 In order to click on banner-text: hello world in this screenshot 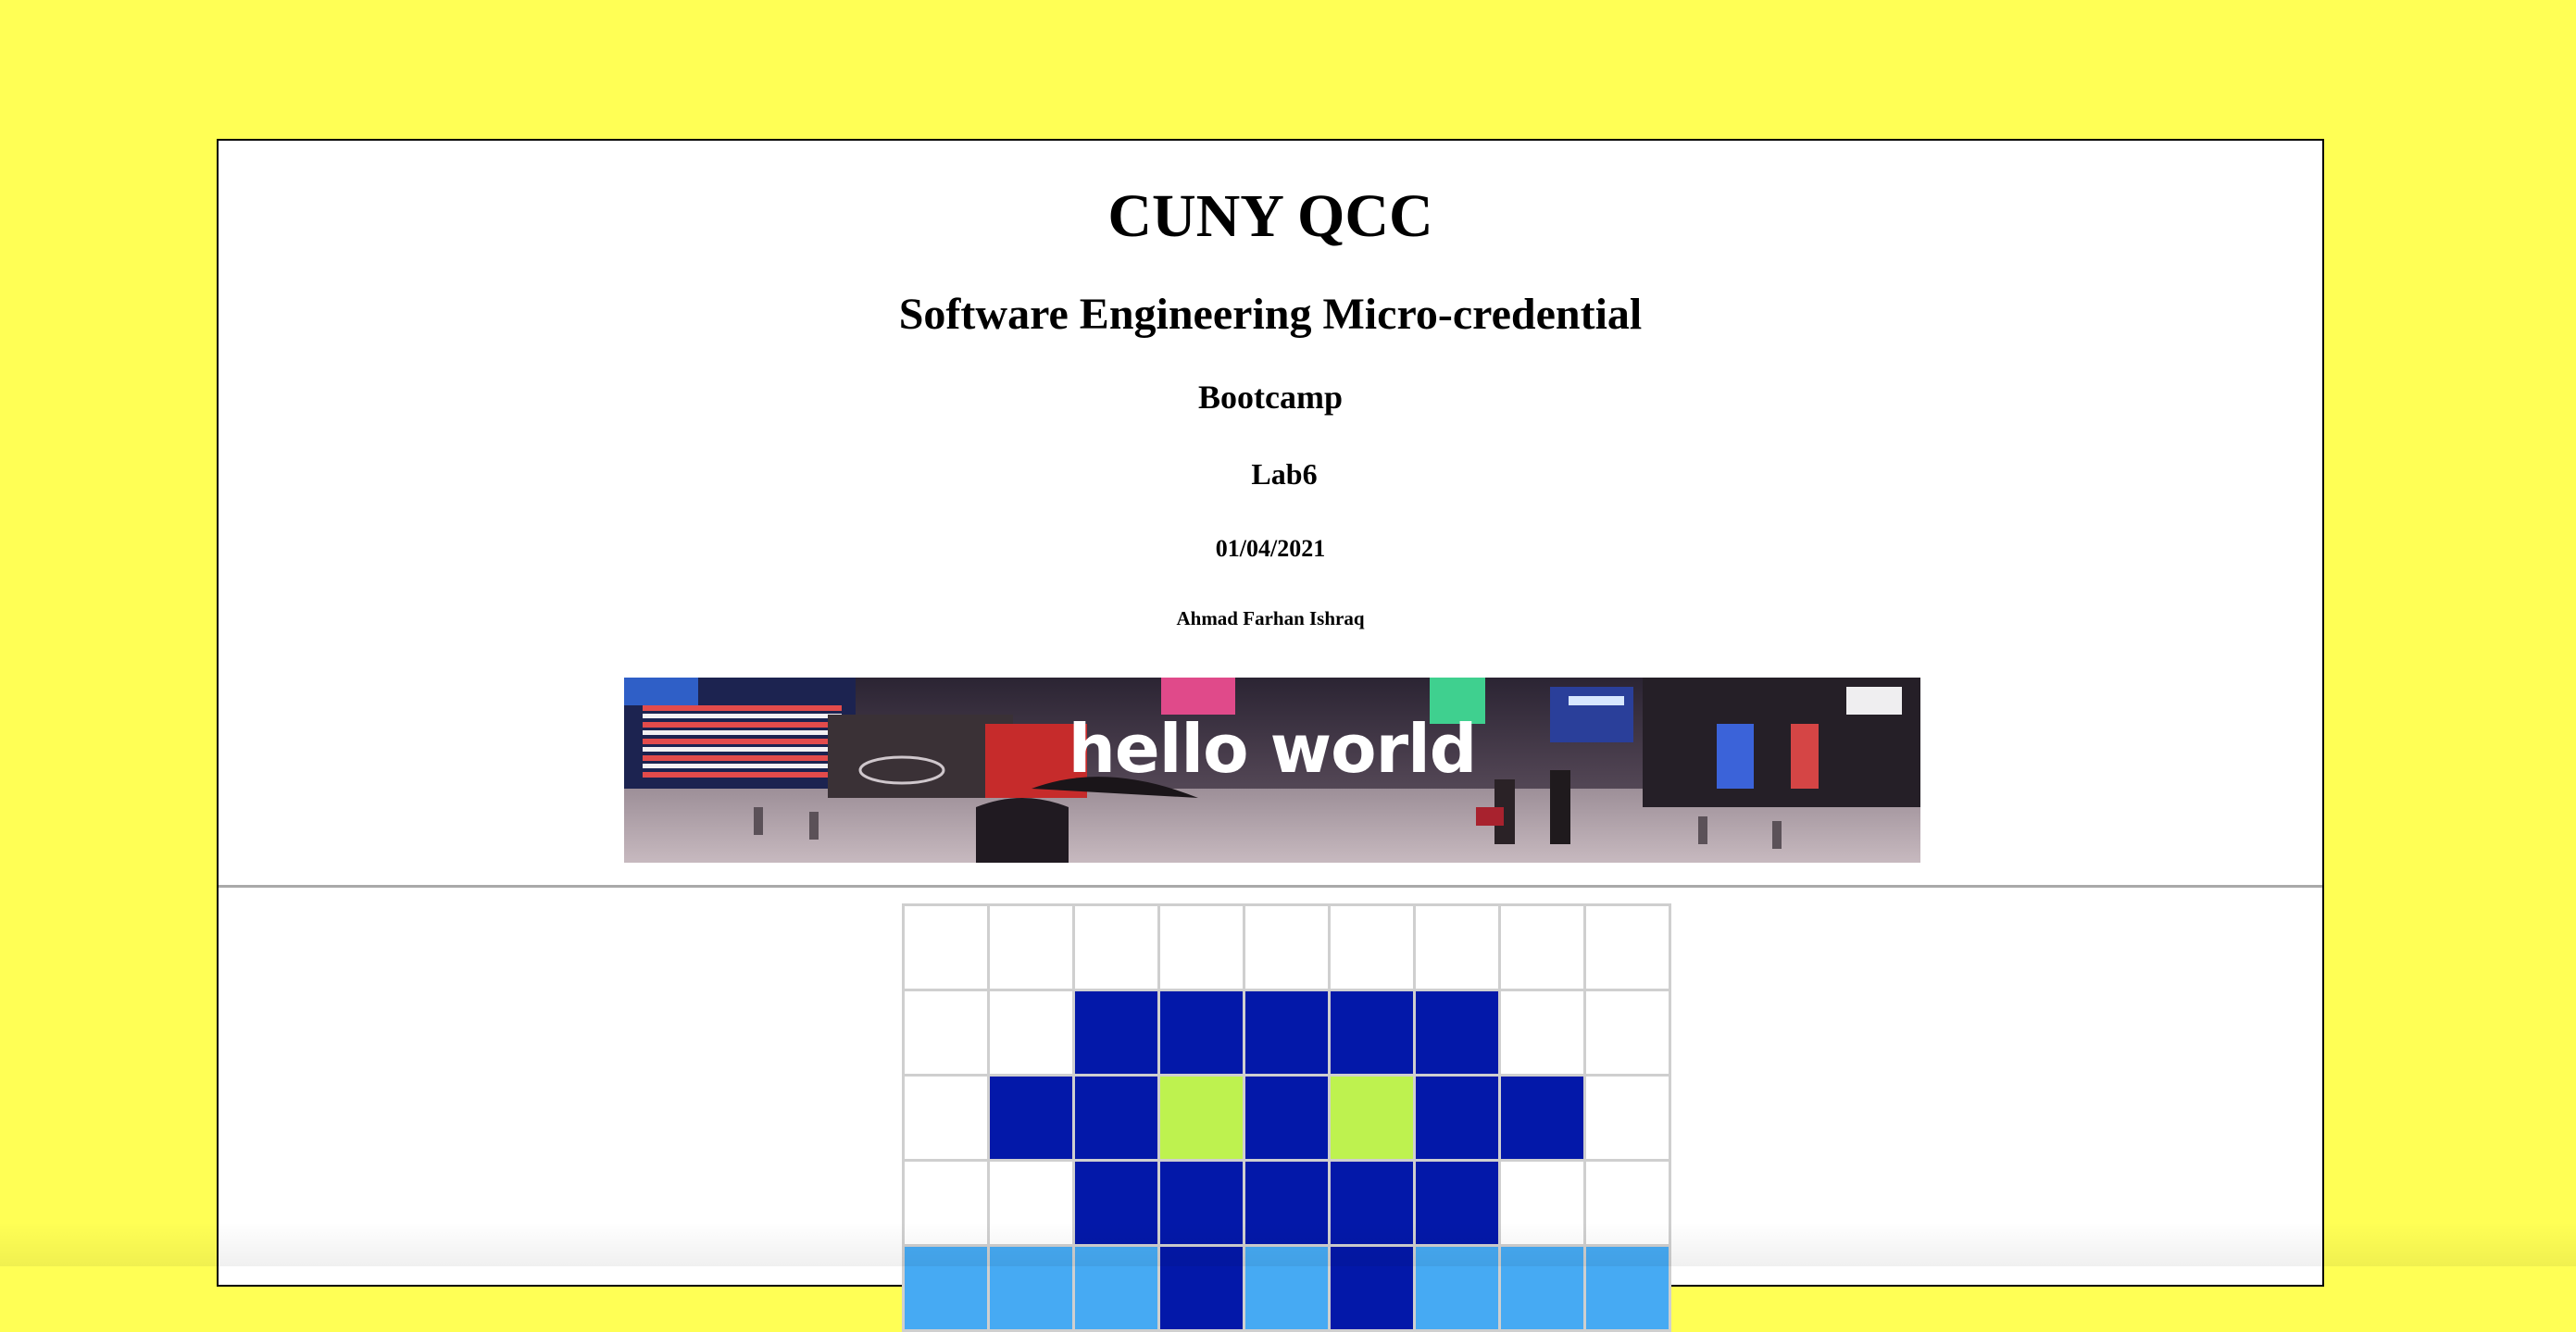, I will do `click(1273, 749)`.